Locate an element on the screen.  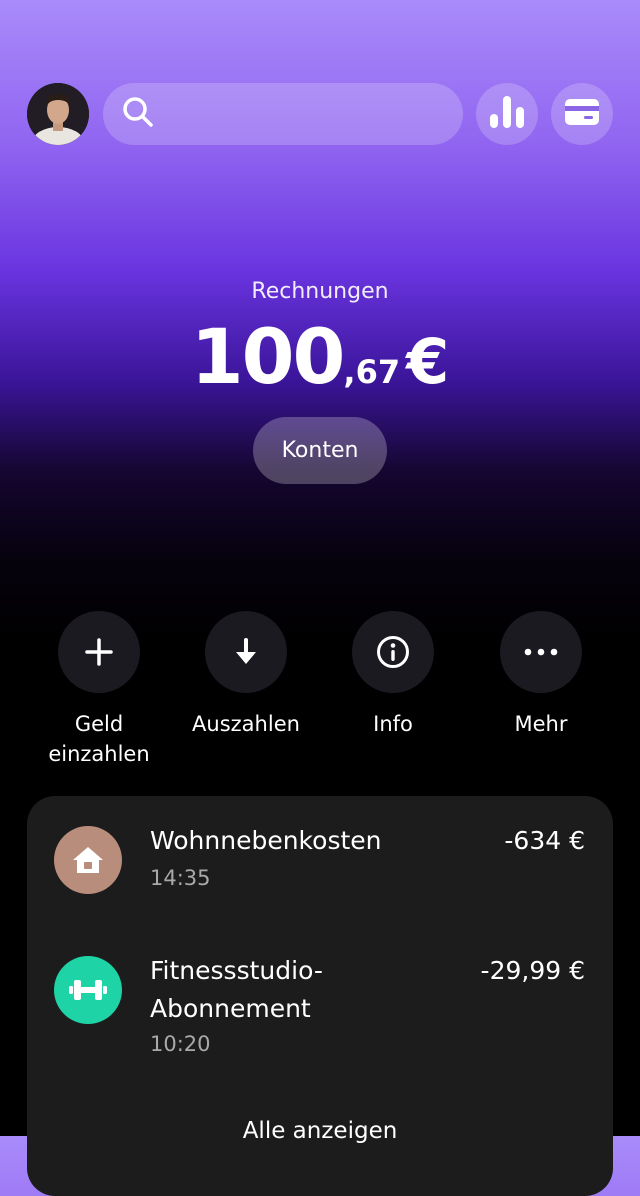
statistics-button is located at coordinates (507, 114).